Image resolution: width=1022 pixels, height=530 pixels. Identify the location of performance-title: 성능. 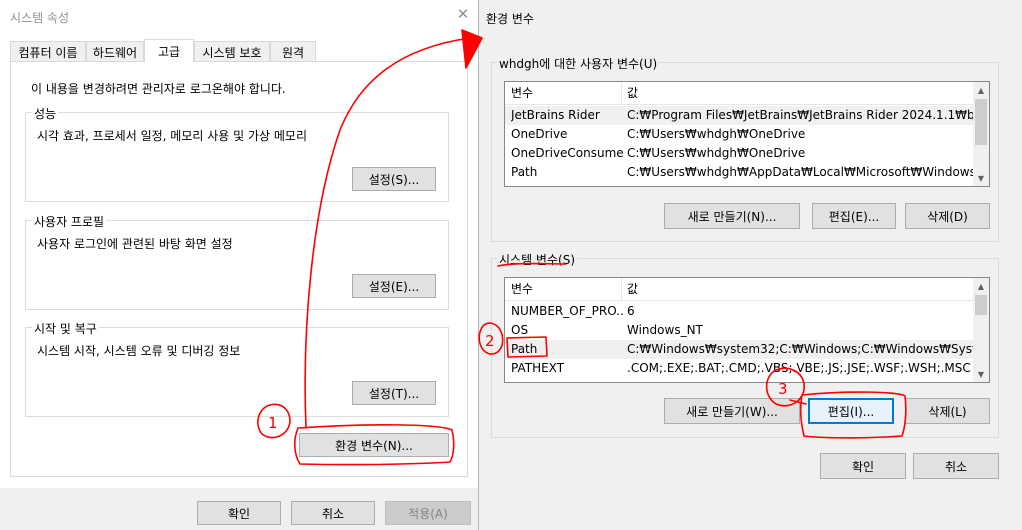
(45, 113).